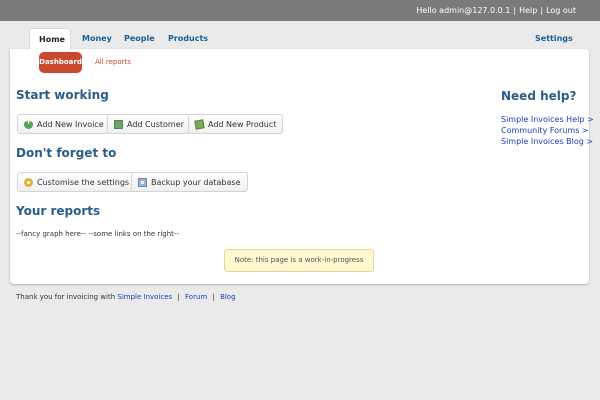 This screenshot has width=600, height=400. I want to click on footer-text: Thank you for invoicing with, so click(66, 297).